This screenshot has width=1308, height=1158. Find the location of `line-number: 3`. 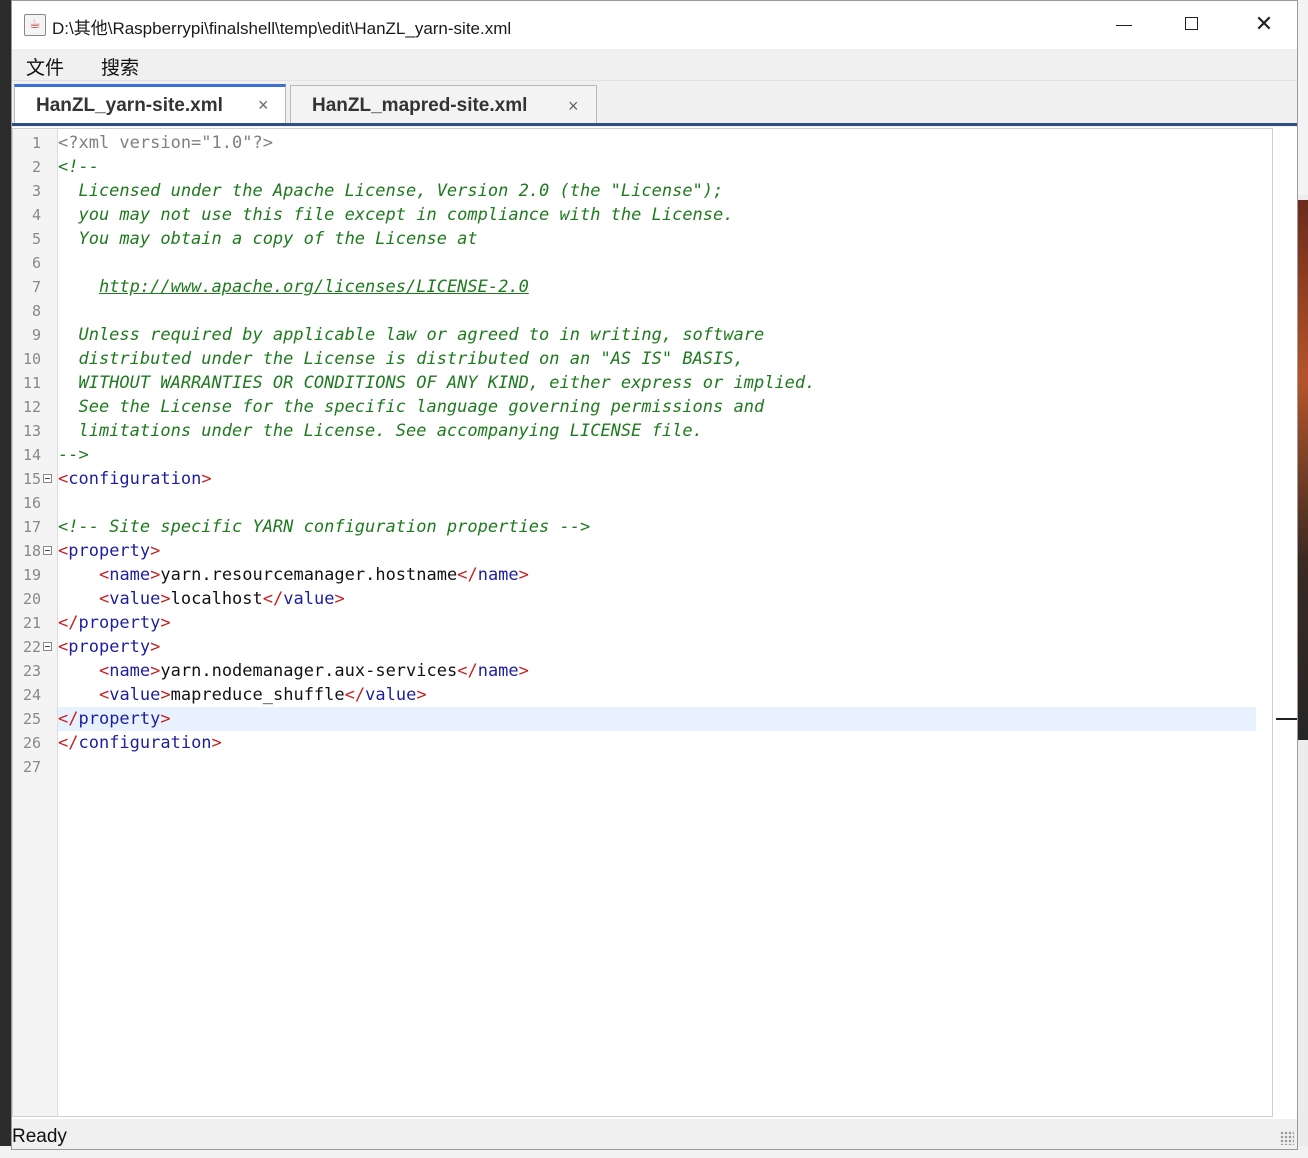

line-number: 3 is located at coordinates (36, 191).